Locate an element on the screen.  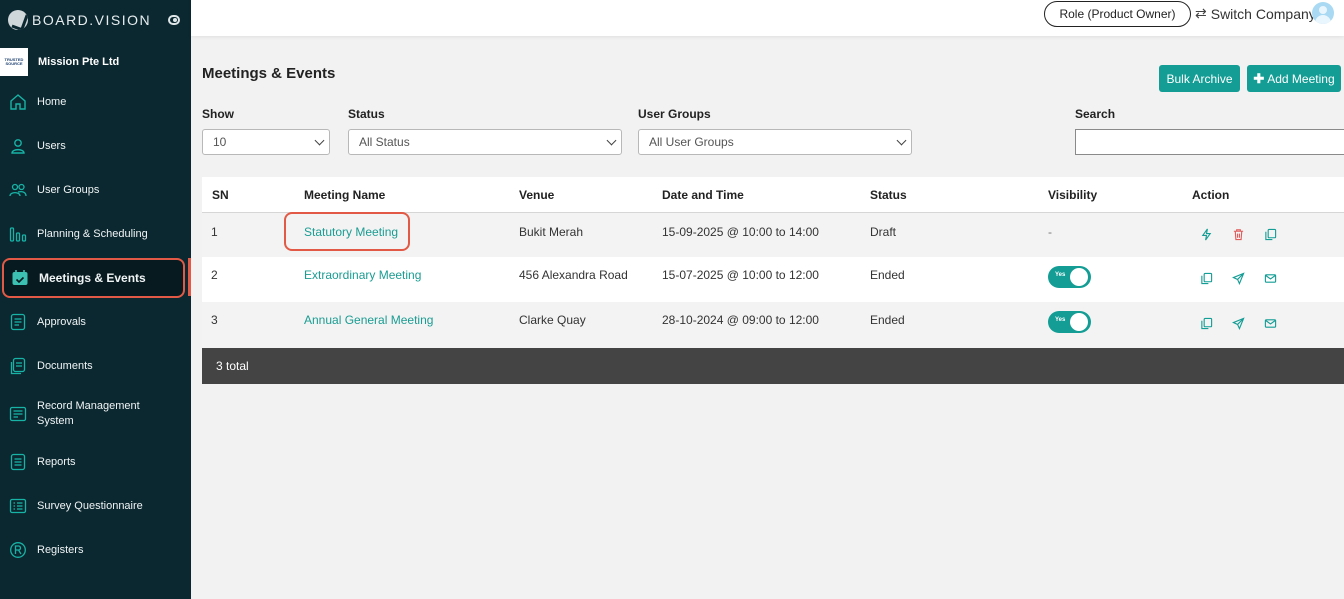
sidebar-item-record-management: Record Management System is located at coordinates (95, 414).